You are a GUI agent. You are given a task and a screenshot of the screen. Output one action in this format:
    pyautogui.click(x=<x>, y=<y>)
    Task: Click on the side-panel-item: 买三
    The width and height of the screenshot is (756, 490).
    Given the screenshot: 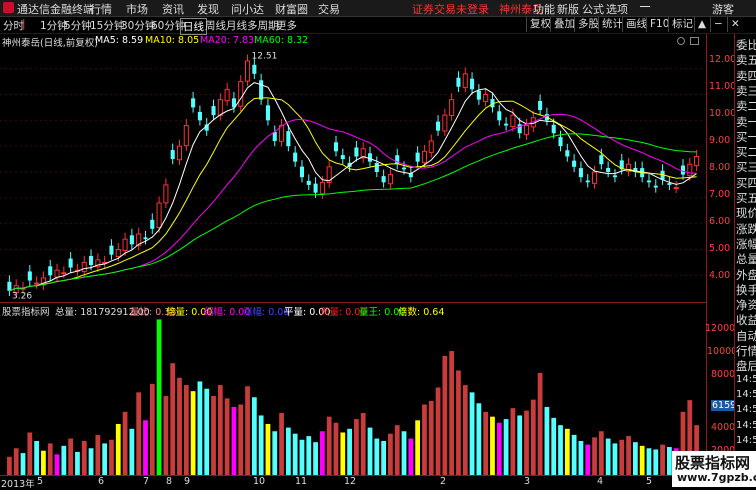 What is the action you would take?
    pyautogui.click(x=746, y=167)
    